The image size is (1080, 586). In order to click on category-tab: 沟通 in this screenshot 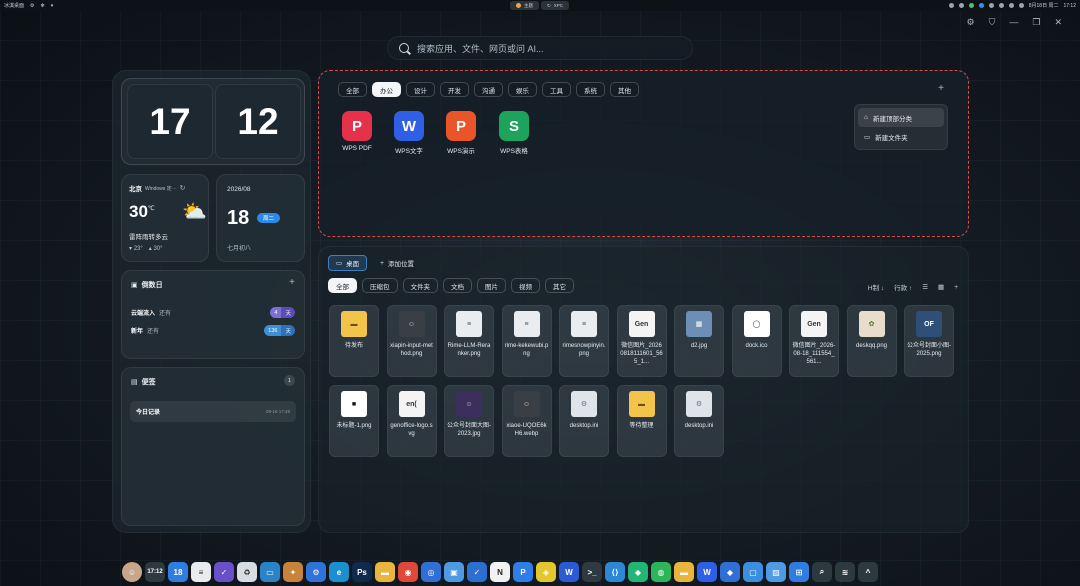, I will do `click(488, 89)`.